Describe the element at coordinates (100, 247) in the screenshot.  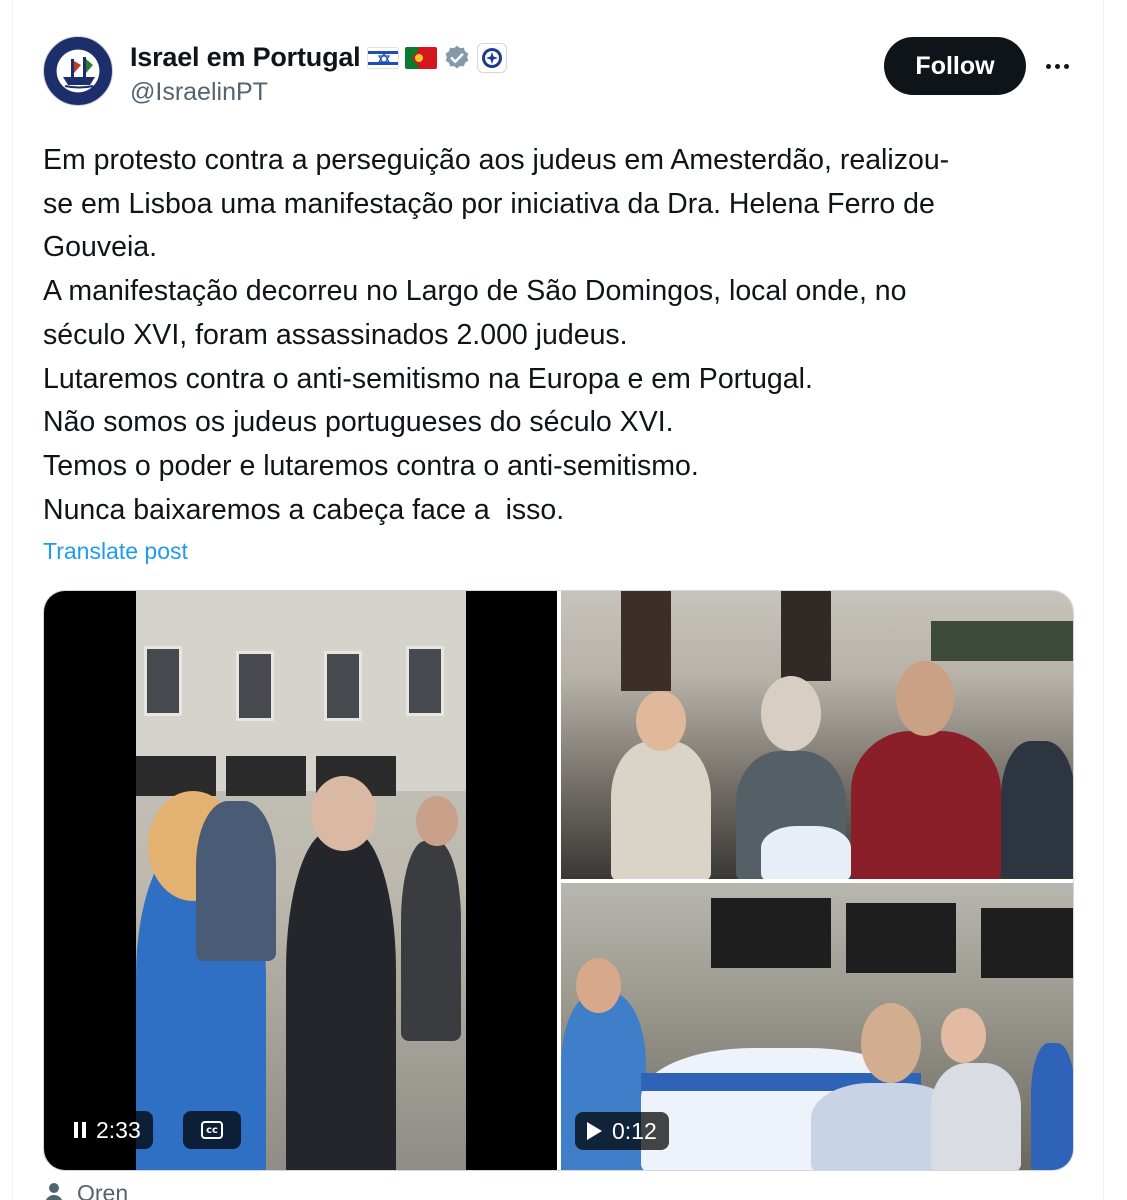
I see `post-text-line: Gouveia.` at that location.